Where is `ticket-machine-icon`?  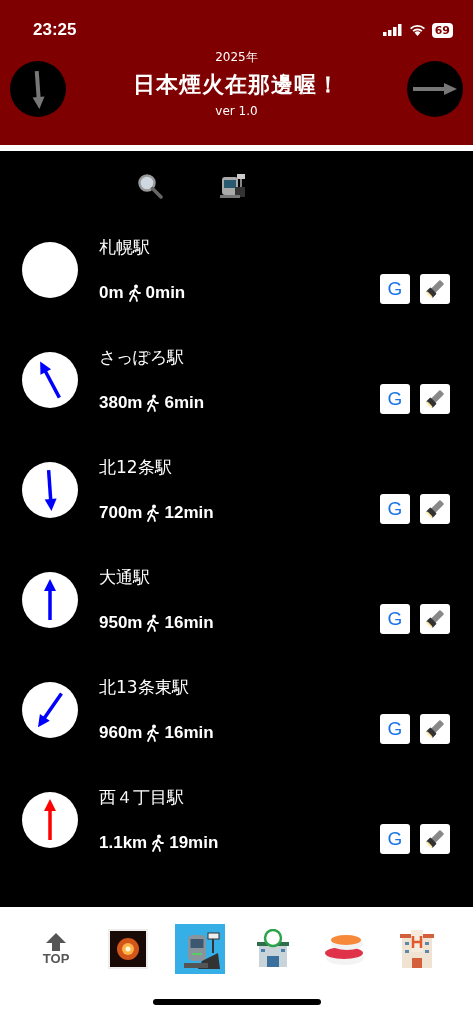
ticket-machine-icon is located at coordinates (233, 186).